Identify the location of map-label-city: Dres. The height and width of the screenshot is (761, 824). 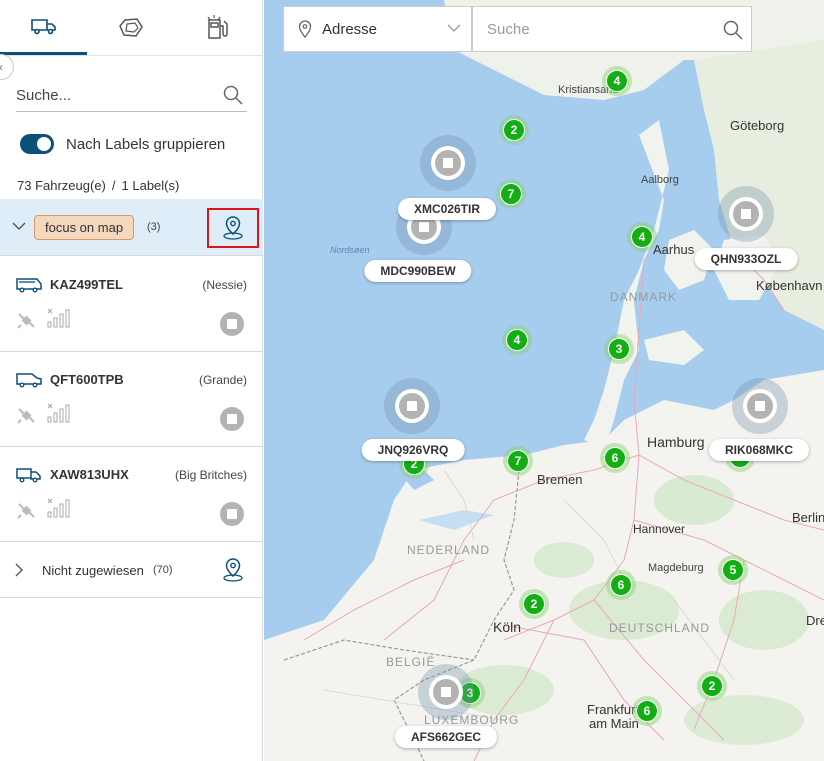
(815, 620).